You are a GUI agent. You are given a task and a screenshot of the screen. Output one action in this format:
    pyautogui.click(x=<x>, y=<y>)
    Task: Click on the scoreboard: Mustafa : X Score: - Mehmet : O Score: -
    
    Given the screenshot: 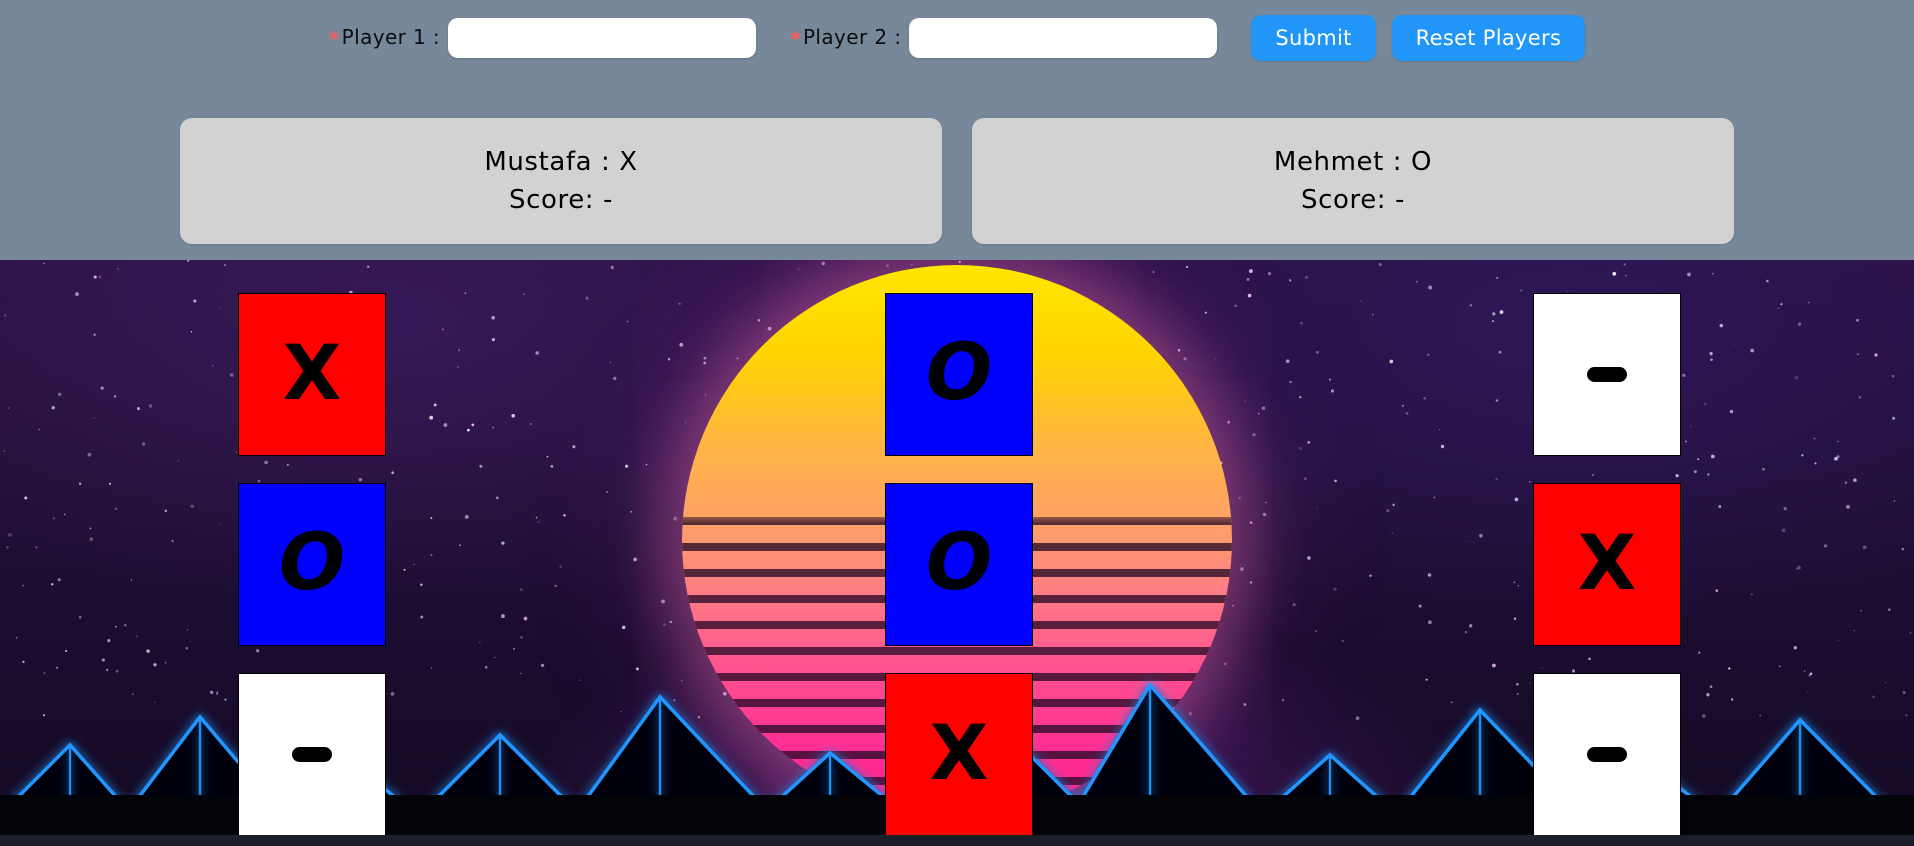 What is the action you would take?
    pyautogui.click(x=957, y=181)
    